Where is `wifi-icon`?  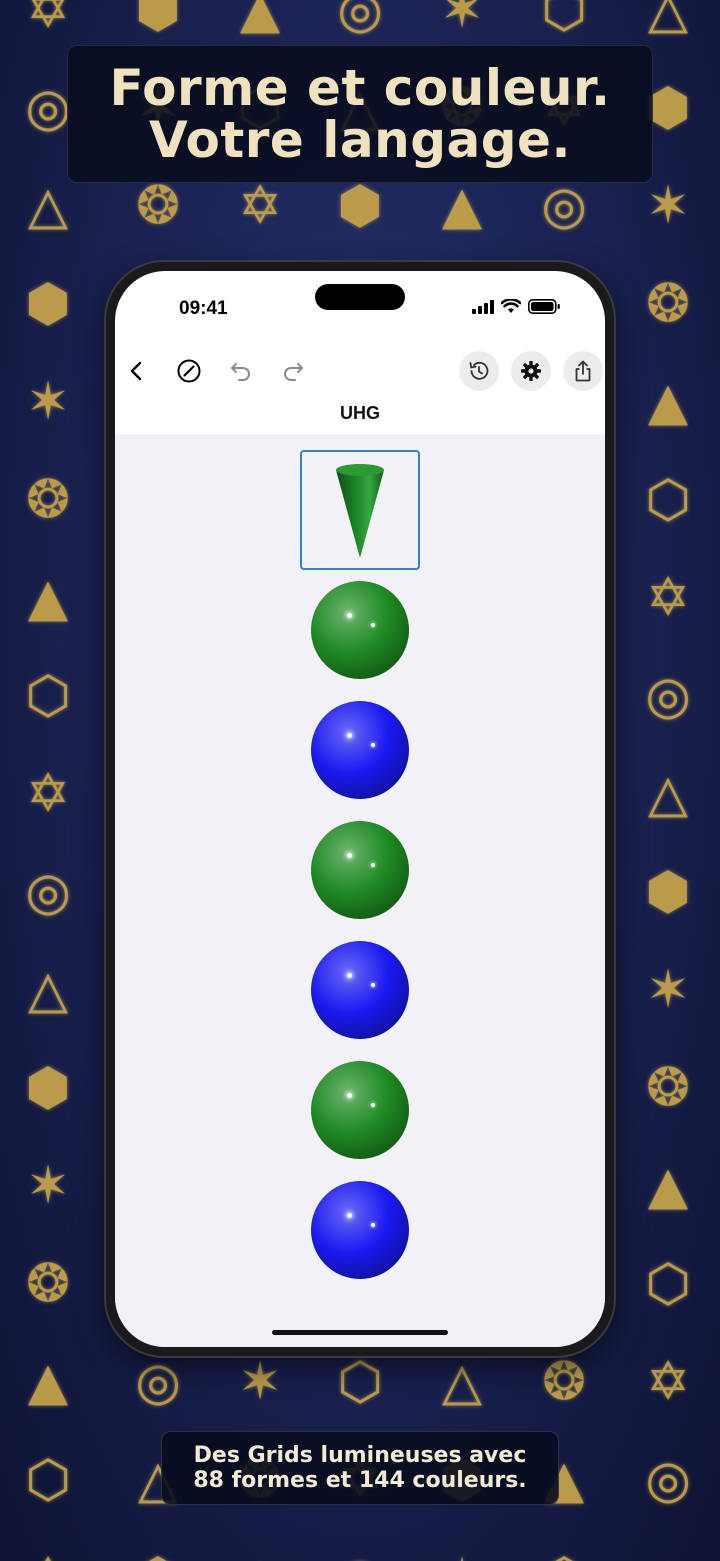 wifi-icon is located at coordinates (511, 306).